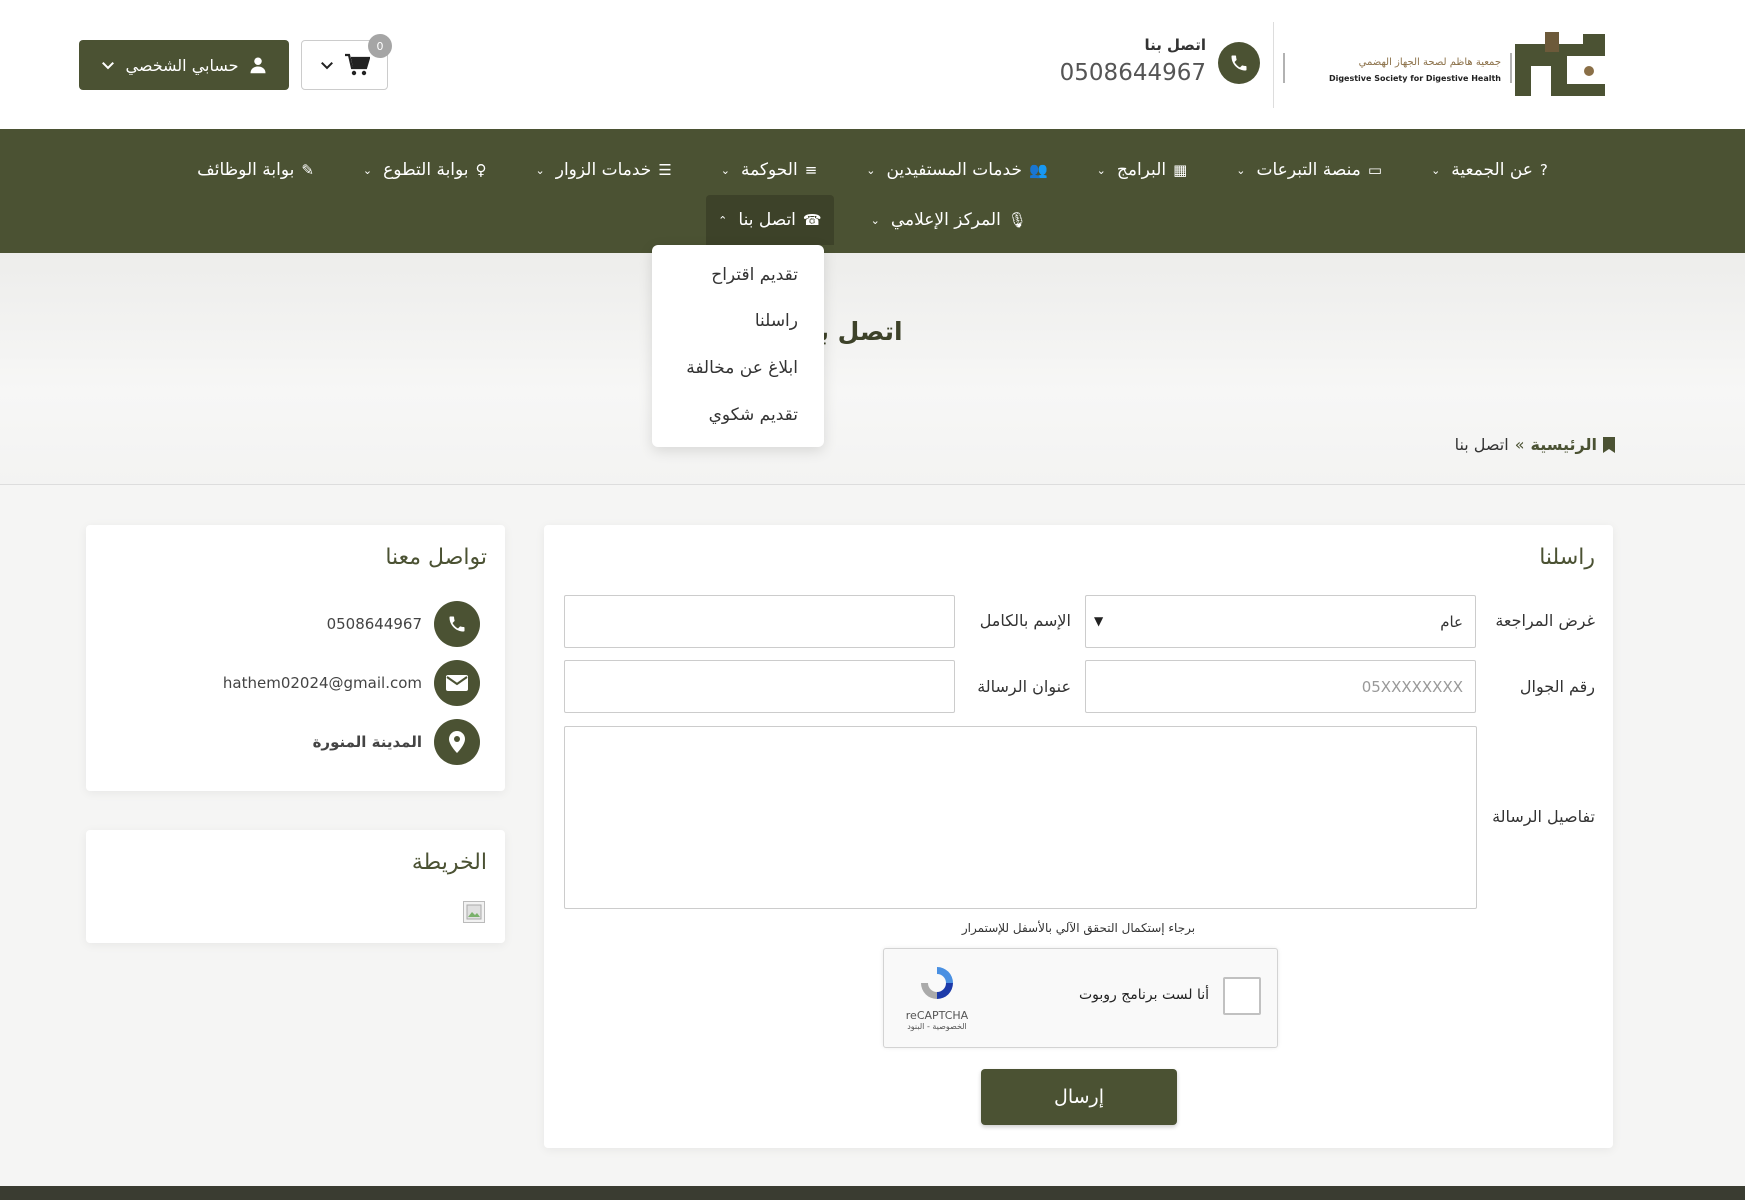 This screenshot has height=1200, width=1745. What do you see at coordinates (380, 46) in the screenshot?
I see `cart-count-badge: 0` at bounding box center [380, 46].